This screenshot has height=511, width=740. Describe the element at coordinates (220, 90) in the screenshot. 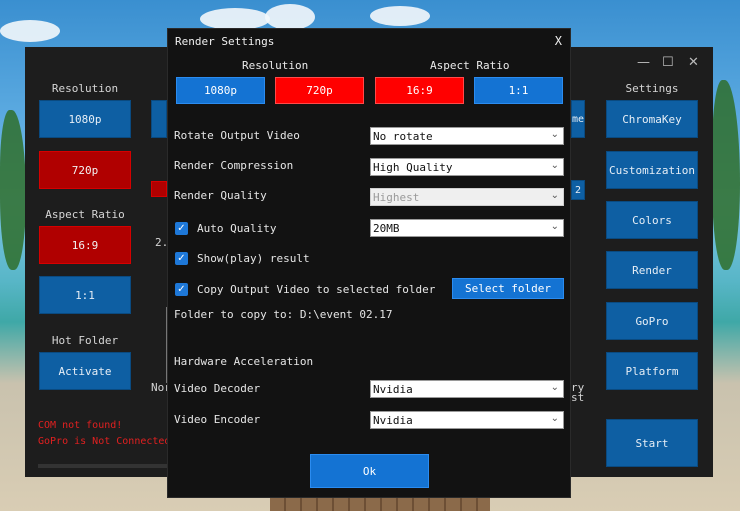

I see `dialog-resolution-1080p-button: 1080p` at that location.